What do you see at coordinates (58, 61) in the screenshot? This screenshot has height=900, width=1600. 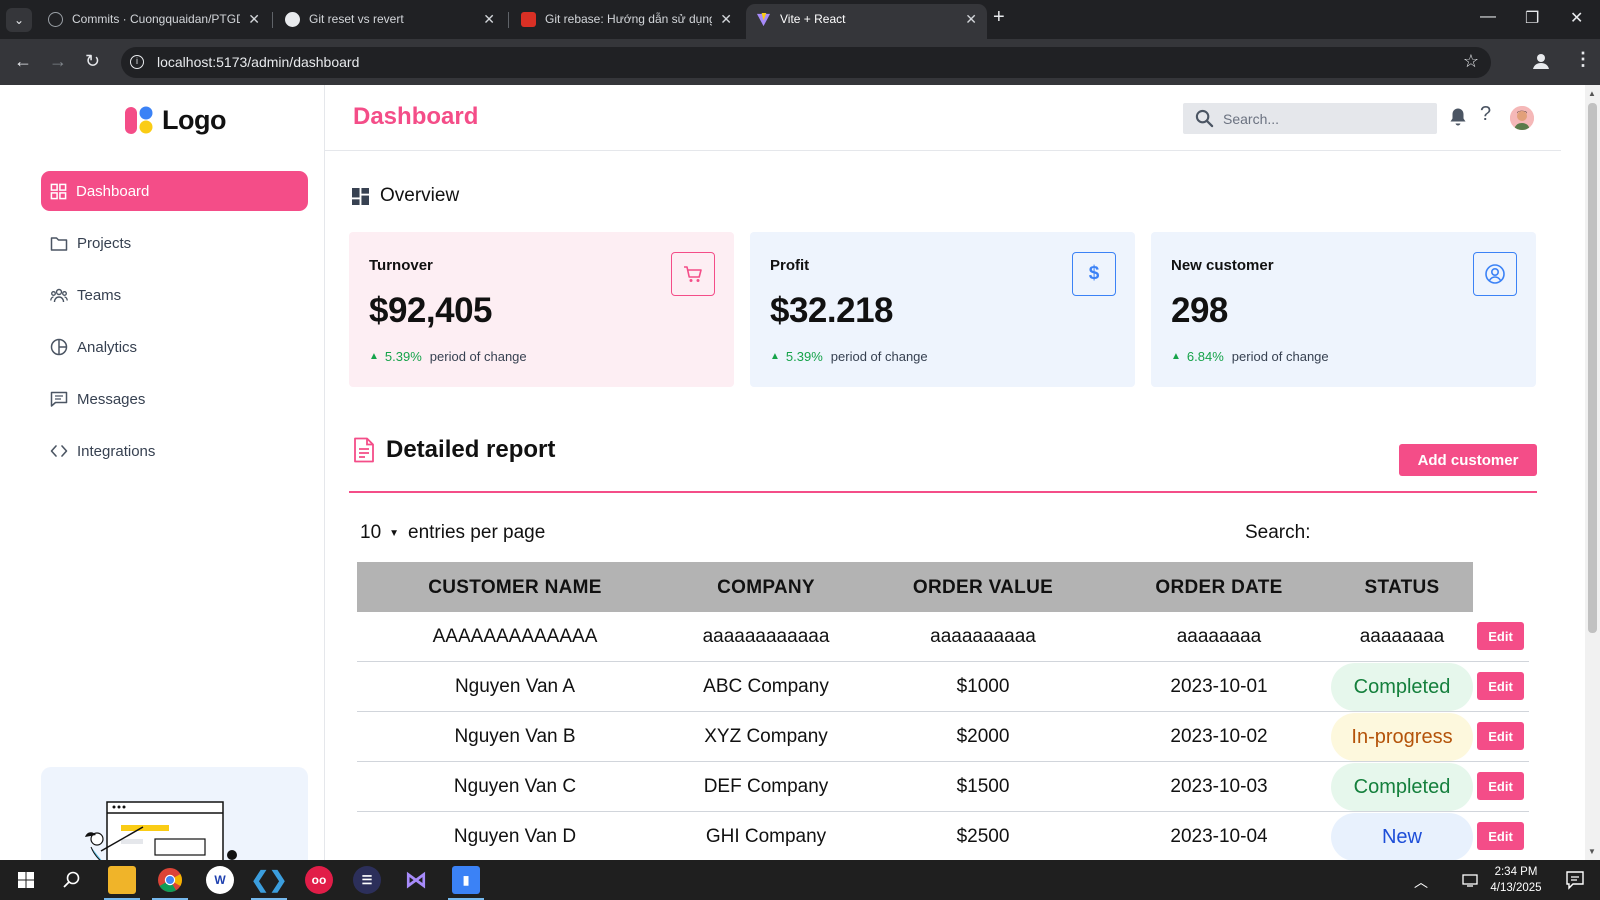 I see `forward-button: →` at bounding box center [58, 61].